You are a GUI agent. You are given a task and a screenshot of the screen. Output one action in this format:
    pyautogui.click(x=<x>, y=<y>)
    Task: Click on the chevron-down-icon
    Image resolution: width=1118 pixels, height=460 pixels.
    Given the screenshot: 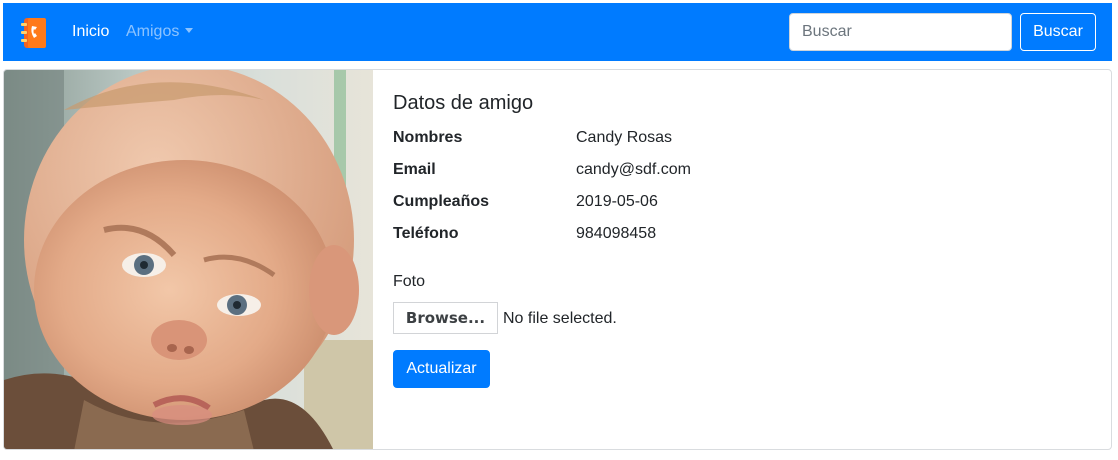 What is the action you would take?
    pyautogui.click(x=189, y=30)
    